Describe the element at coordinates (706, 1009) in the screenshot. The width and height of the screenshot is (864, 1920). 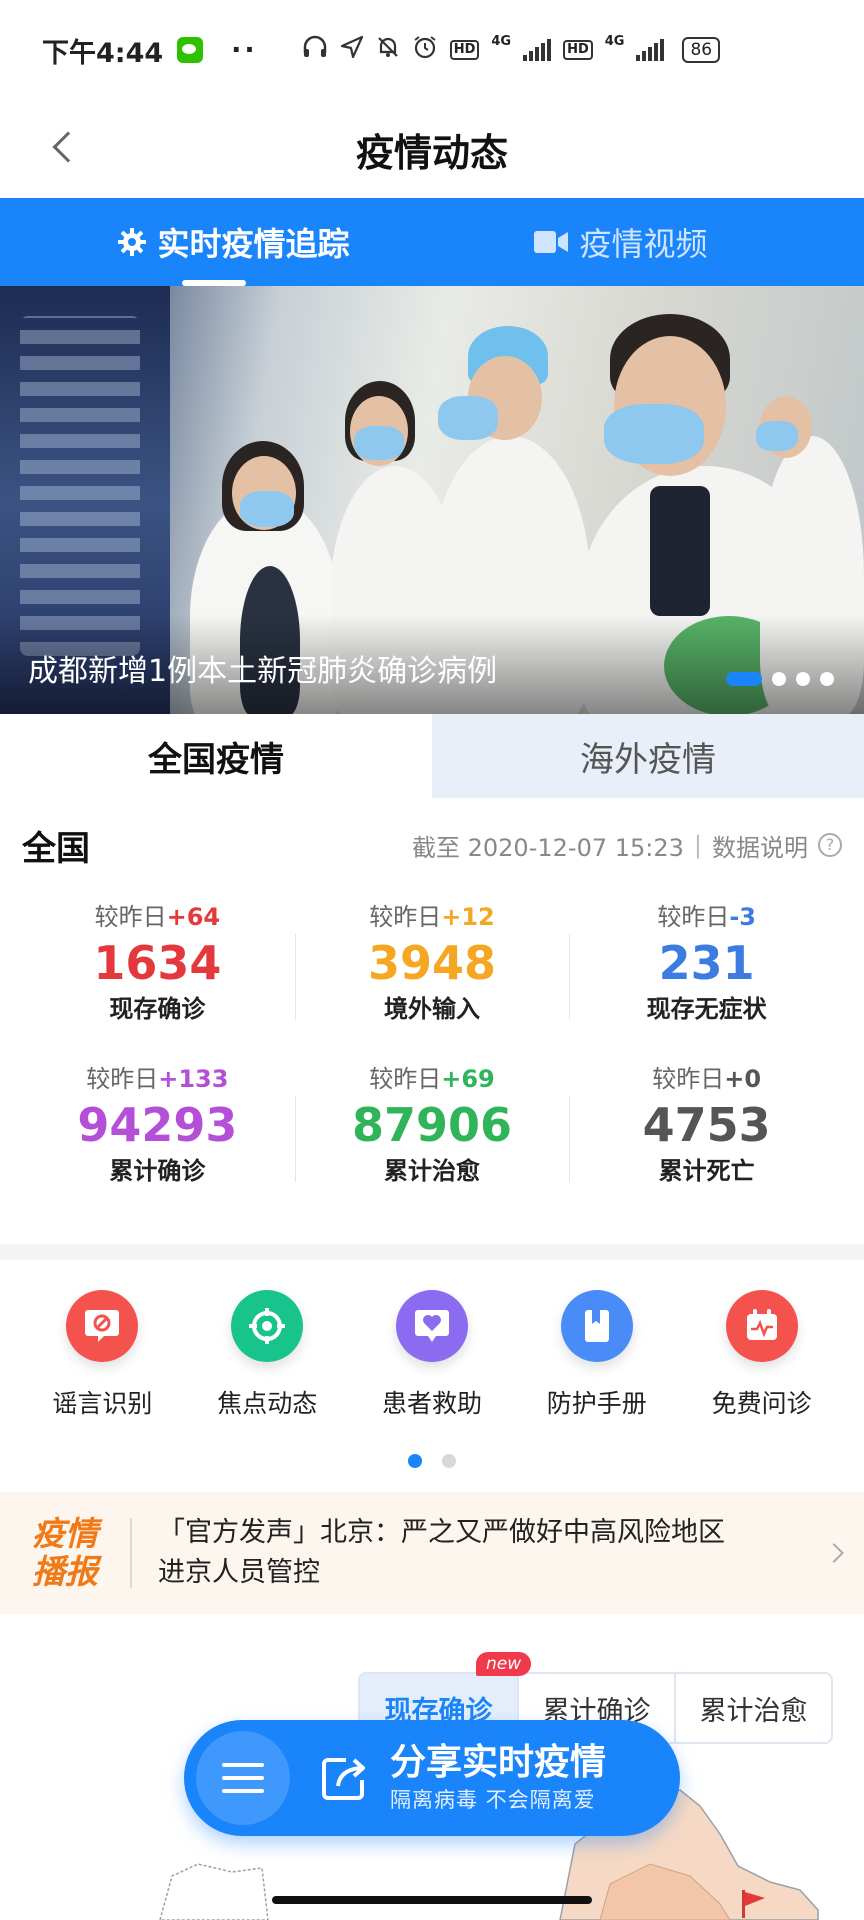
I see `stat-label: 现存无症状` at that location.